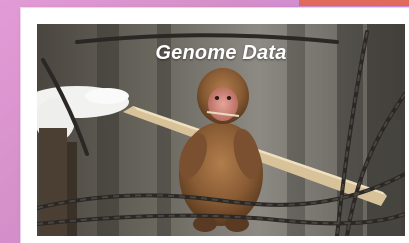  Describe the element at coordinates (354, 3) in the screenshot. I see `accent-tab` at that location.